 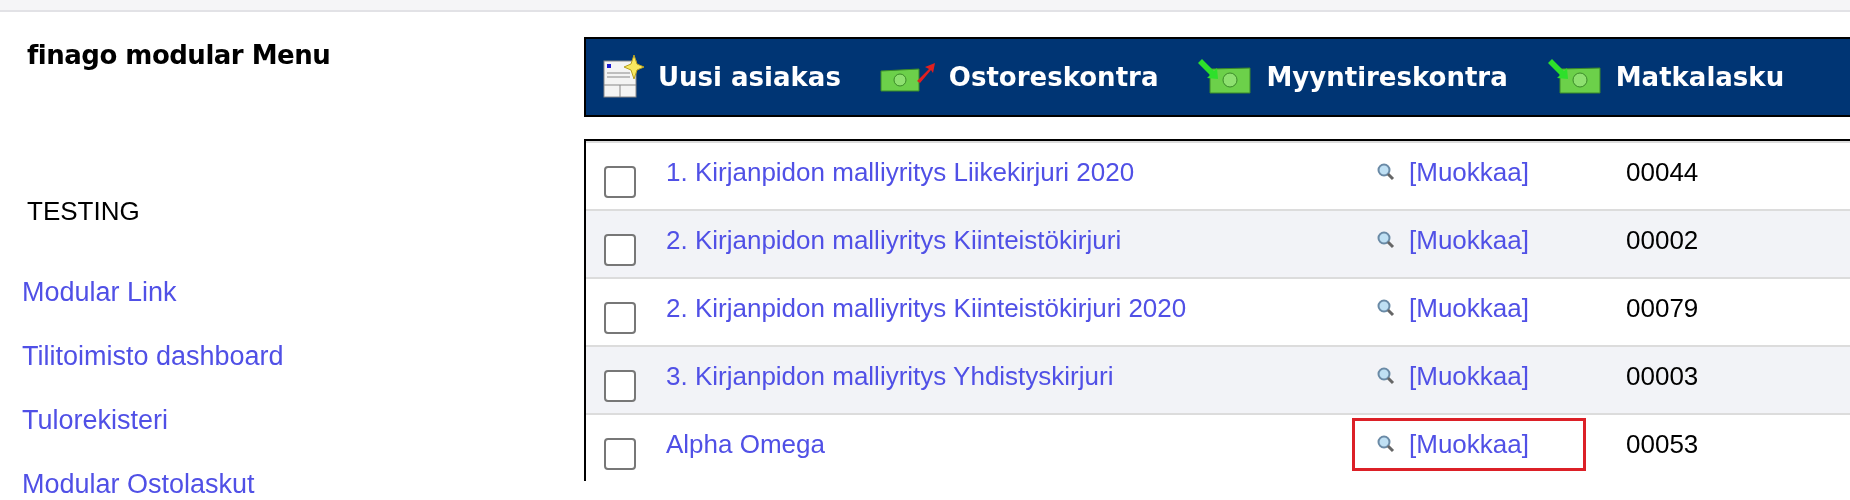 What do you see at coordinates (1009, 444) in the screenshot?
I see `company-link: Alpha Omega` at bounding box center [1009, 444].